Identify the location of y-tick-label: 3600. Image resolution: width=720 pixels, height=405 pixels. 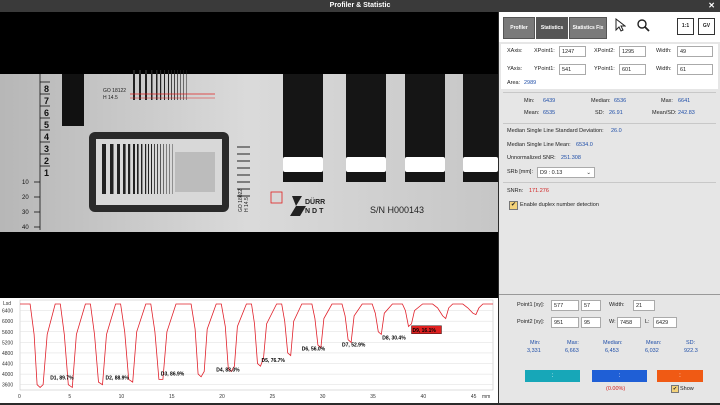
(7, 386).